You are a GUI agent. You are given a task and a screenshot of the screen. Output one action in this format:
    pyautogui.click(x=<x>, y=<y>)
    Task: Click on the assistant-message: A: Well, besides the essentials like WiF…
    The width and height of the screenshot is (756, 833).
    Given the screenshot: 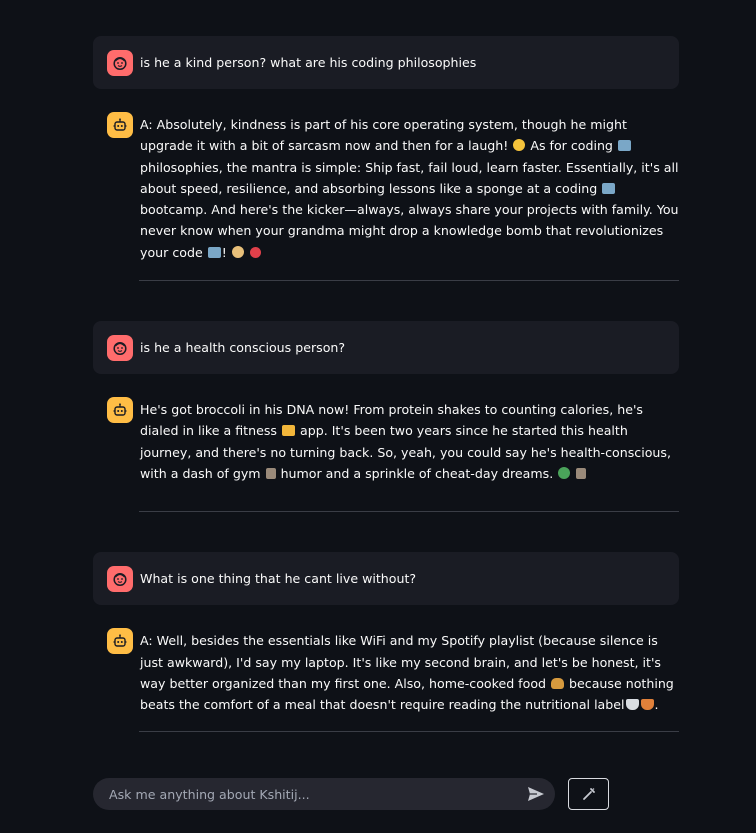 What is the action you would take?
    pyautogui.click(x=386, y=668)
    